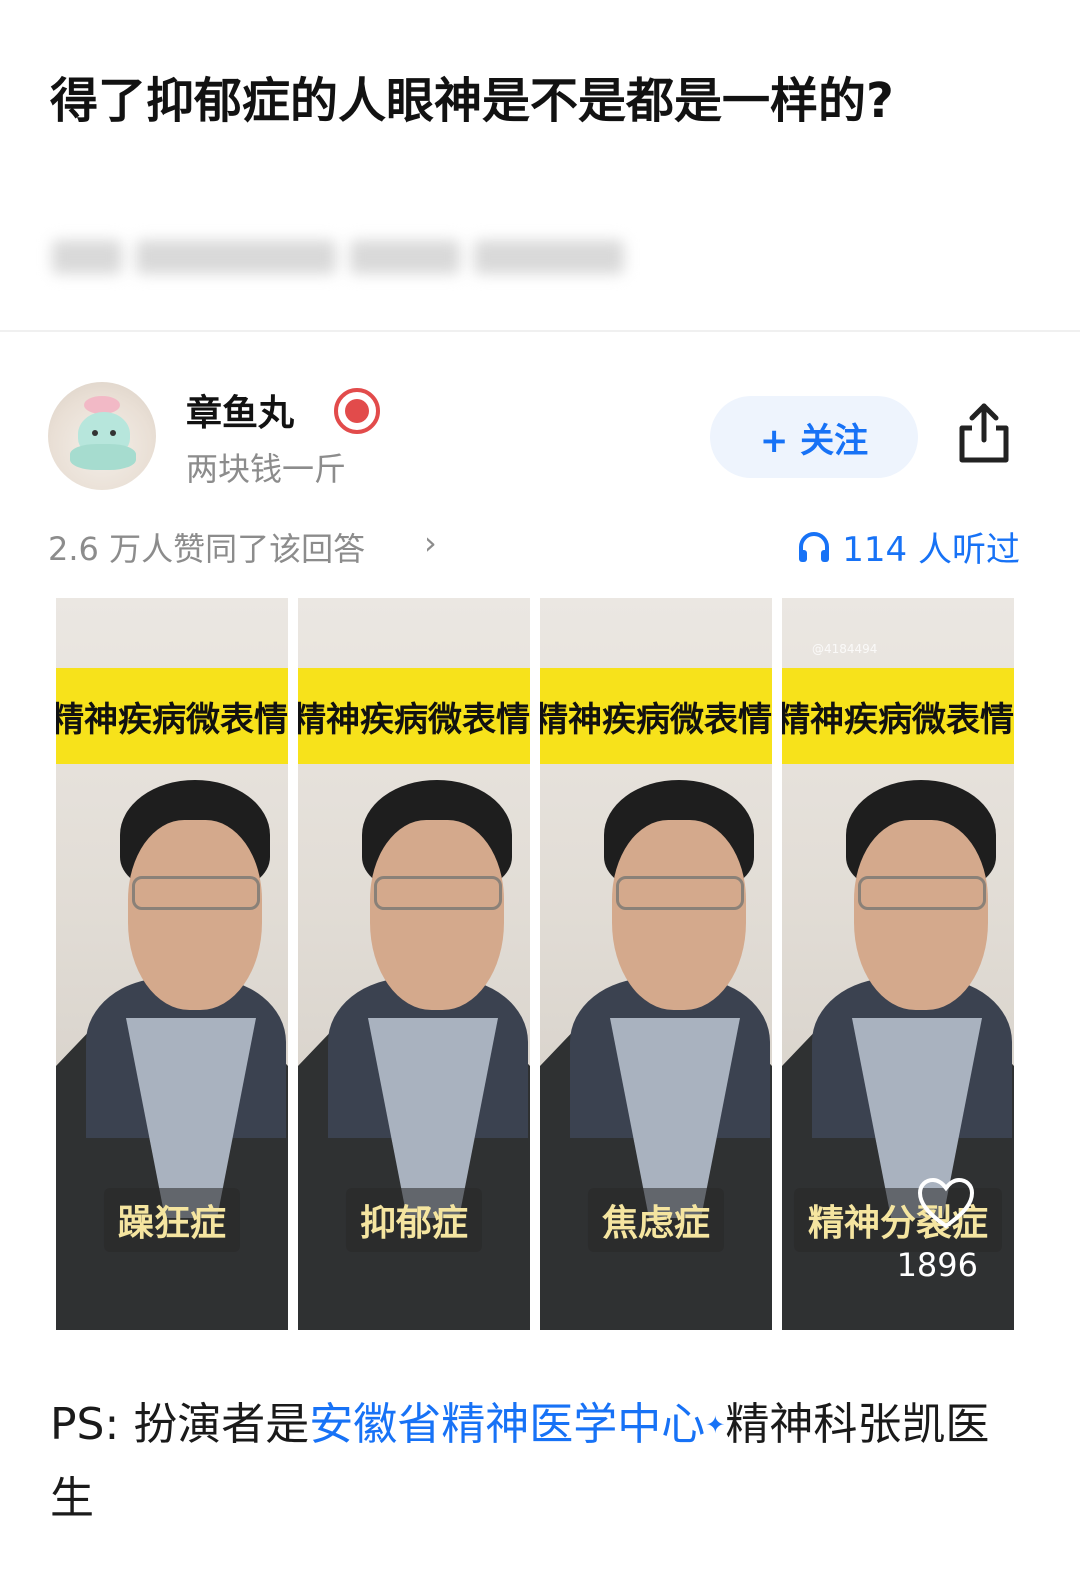  I want to click on image-frame: @4184494 精神疾病微表情 精神分裂症 1896, so click(898, 964).